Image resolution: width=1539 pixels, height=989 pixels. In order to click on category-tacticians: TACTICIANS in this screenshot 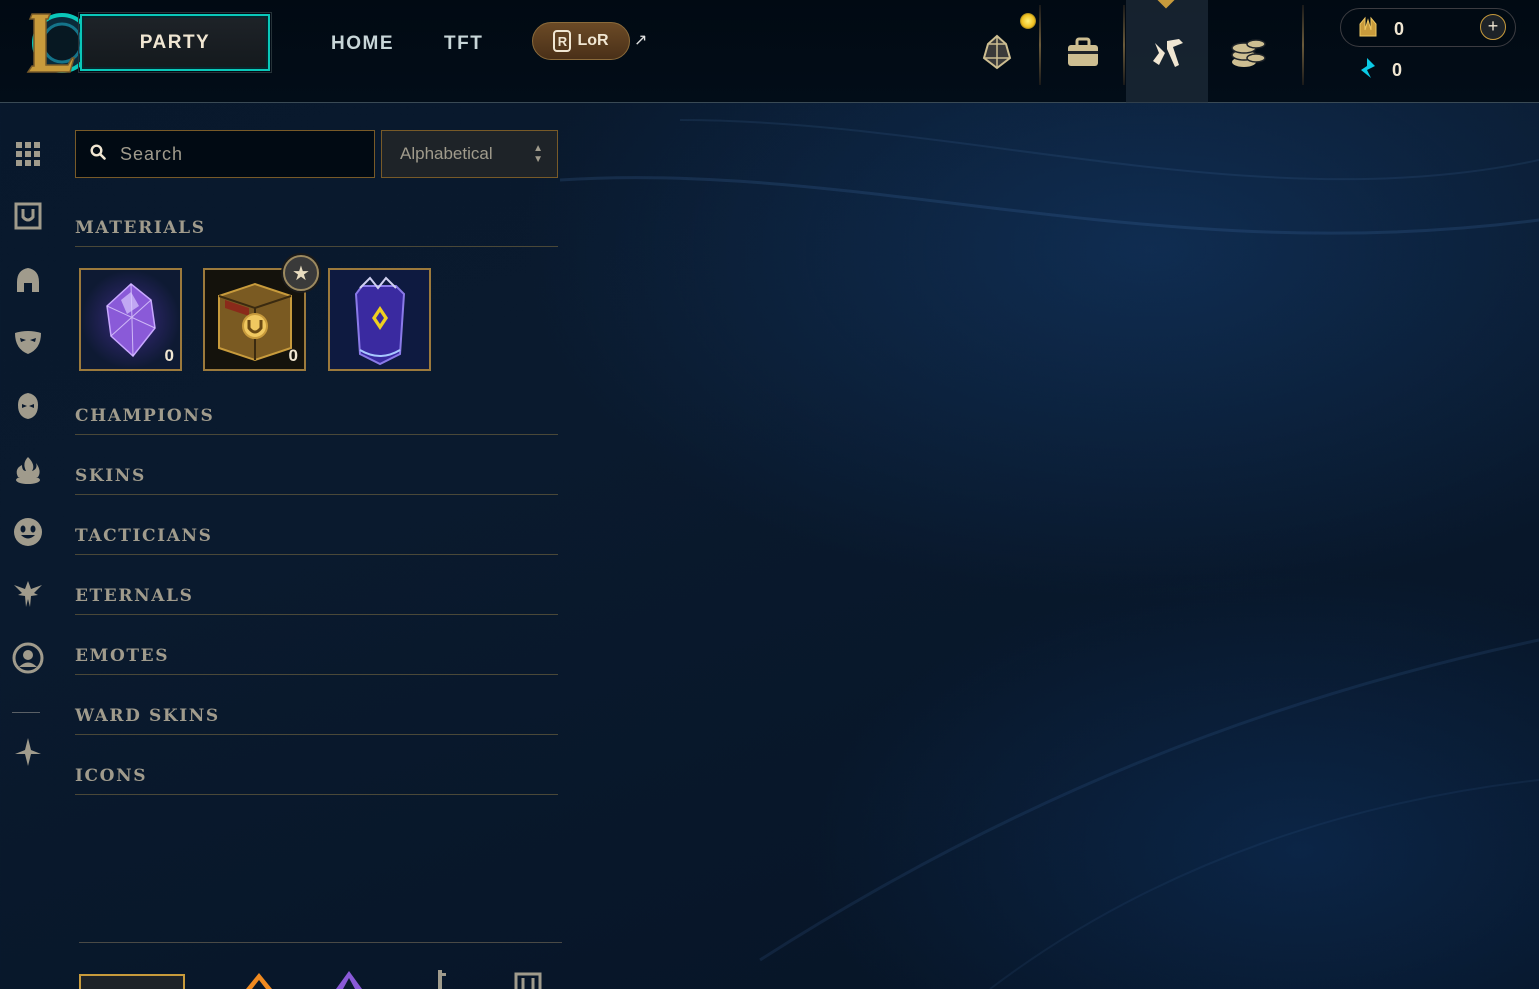, I will do `click(316, 540)`.